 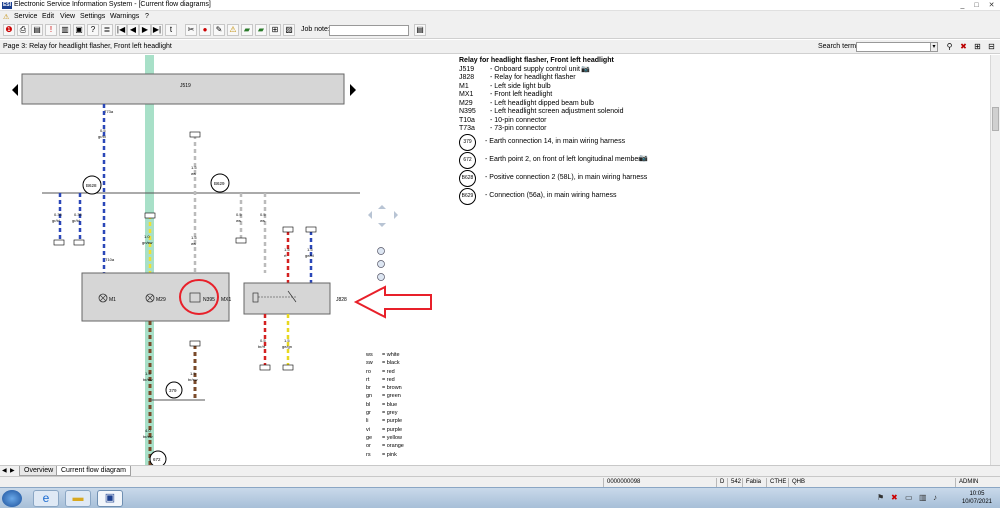 What do you see at coordinates (78, 498) in the screenshot?
I see `folder-icon: ▬` at bounding box center [78, 498].